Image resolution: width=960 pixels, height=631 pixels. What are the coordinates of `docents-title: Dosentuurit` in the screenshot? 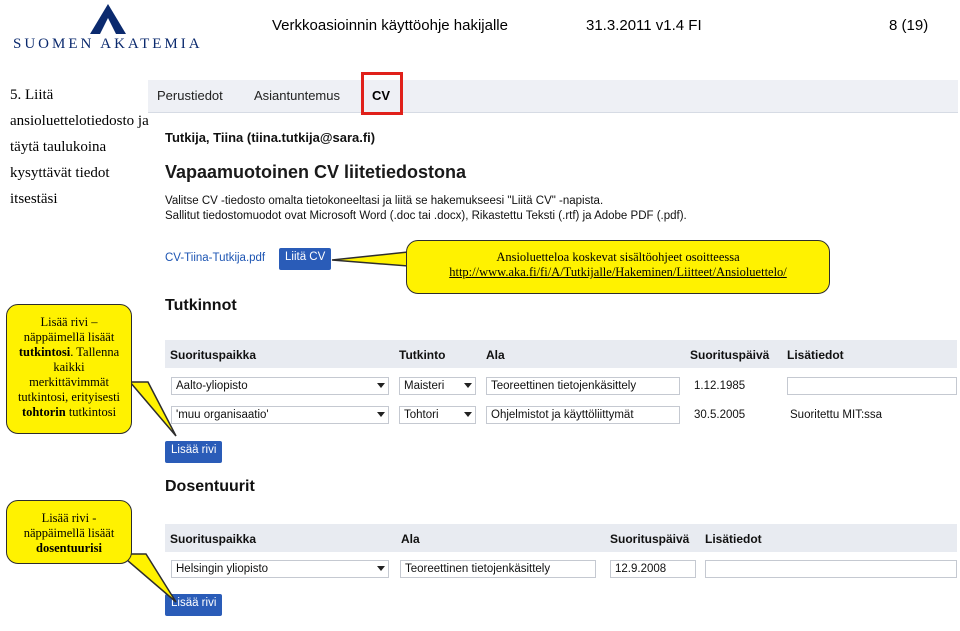 It's located at (210, 486).